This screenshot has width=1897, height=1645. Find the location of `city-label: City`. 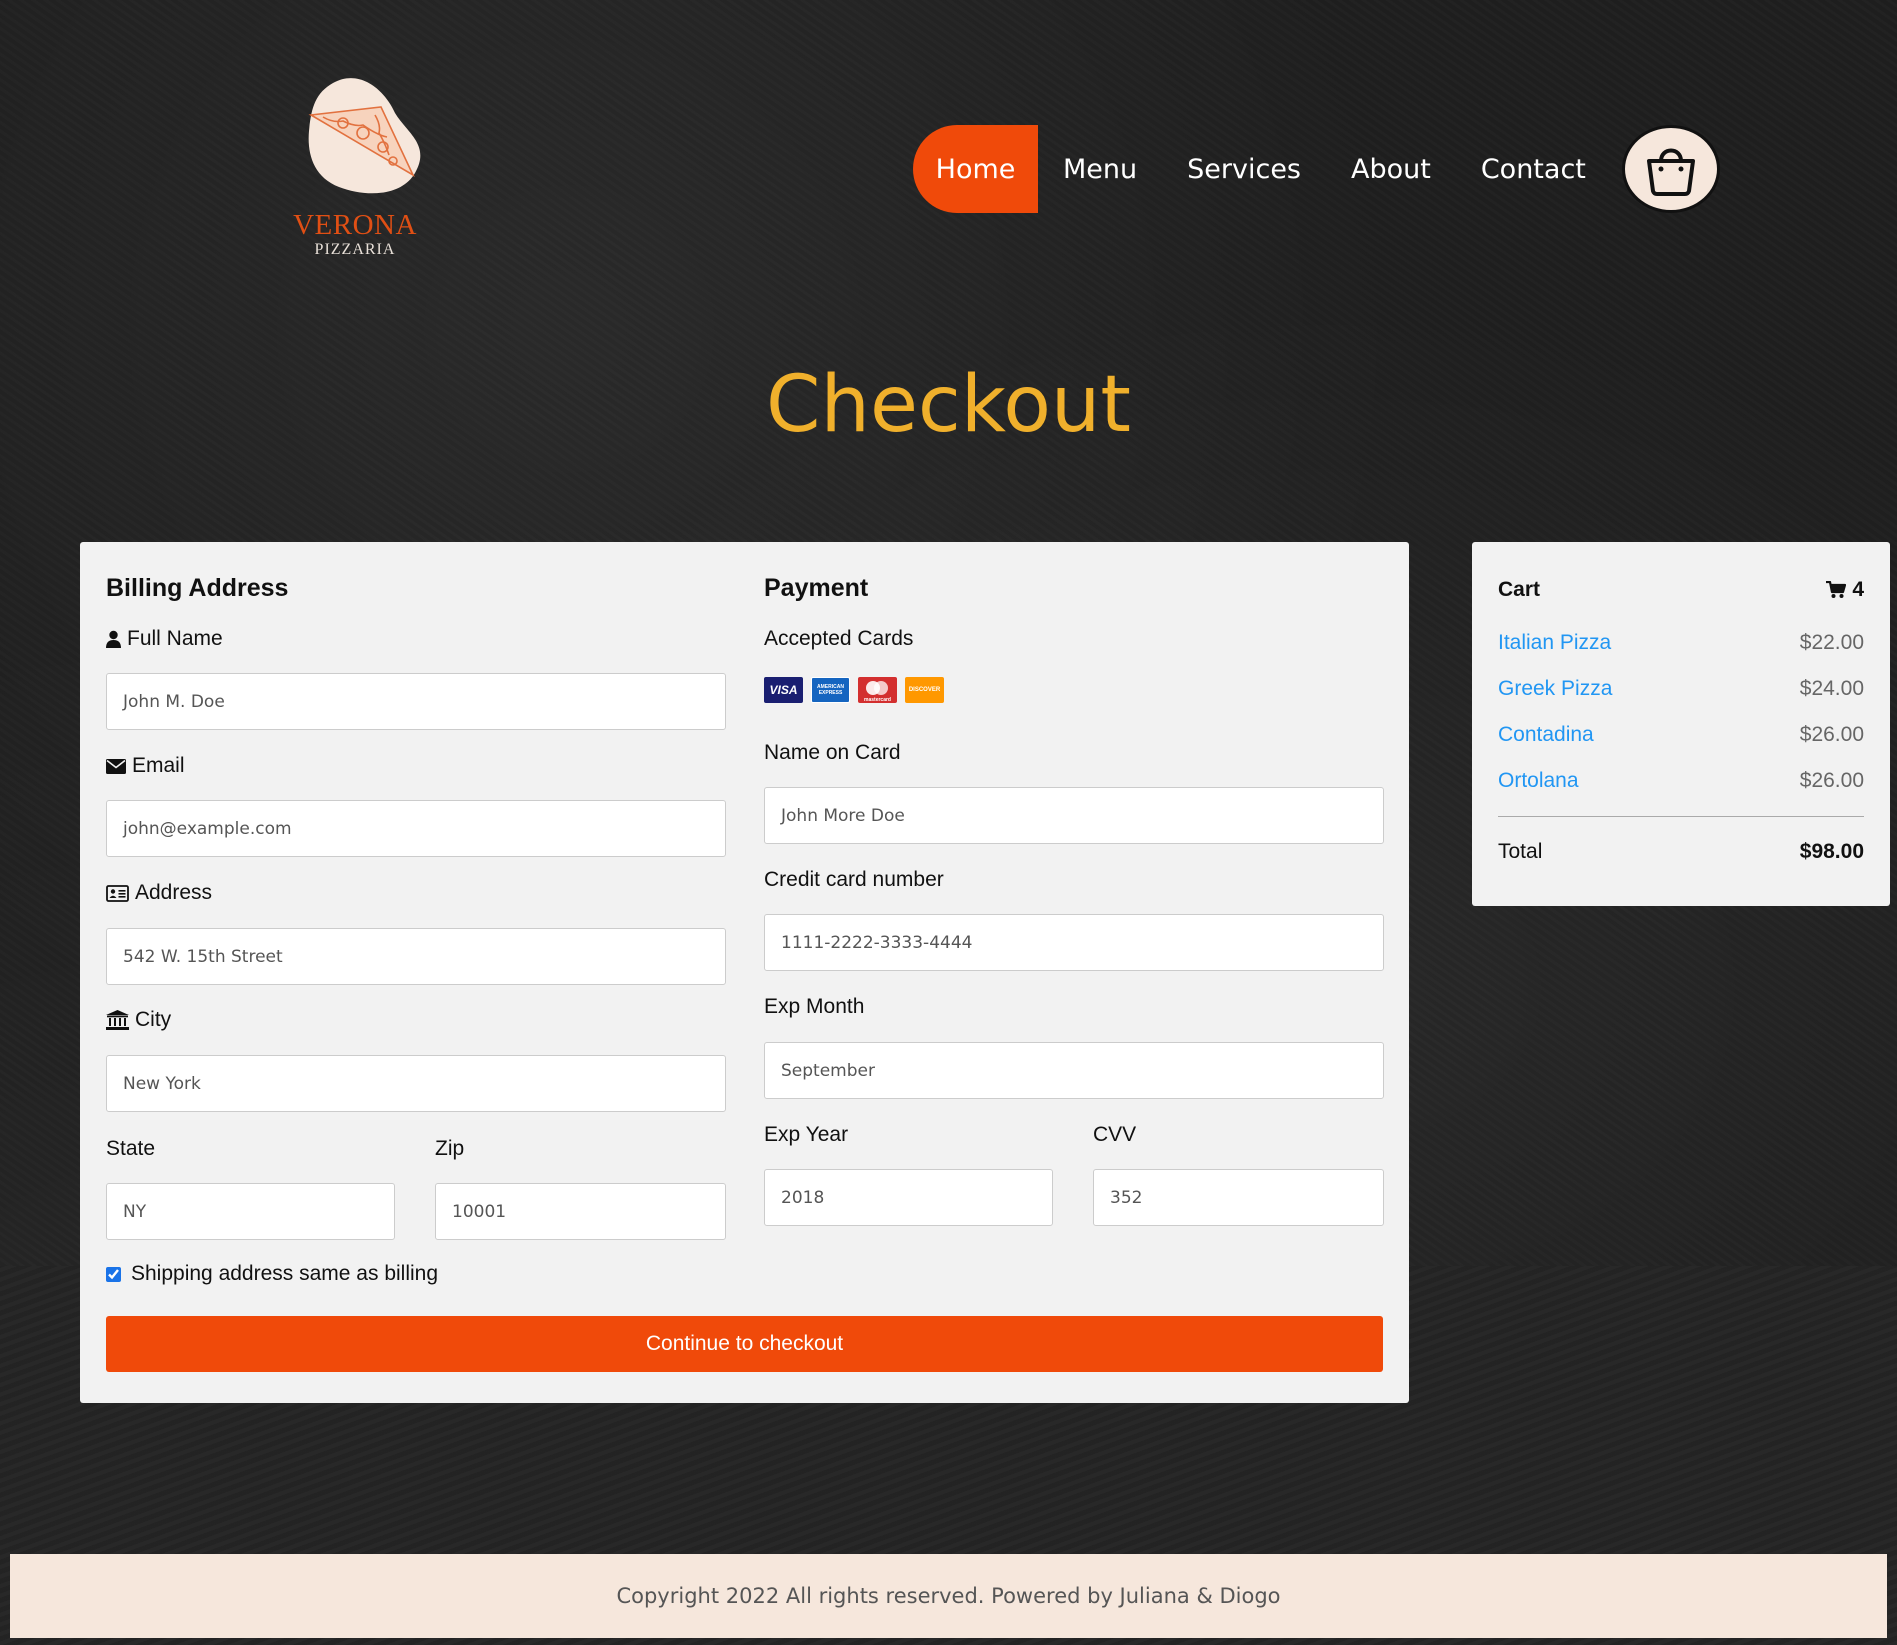

city-label: City is located at coordinates (138, 1020).